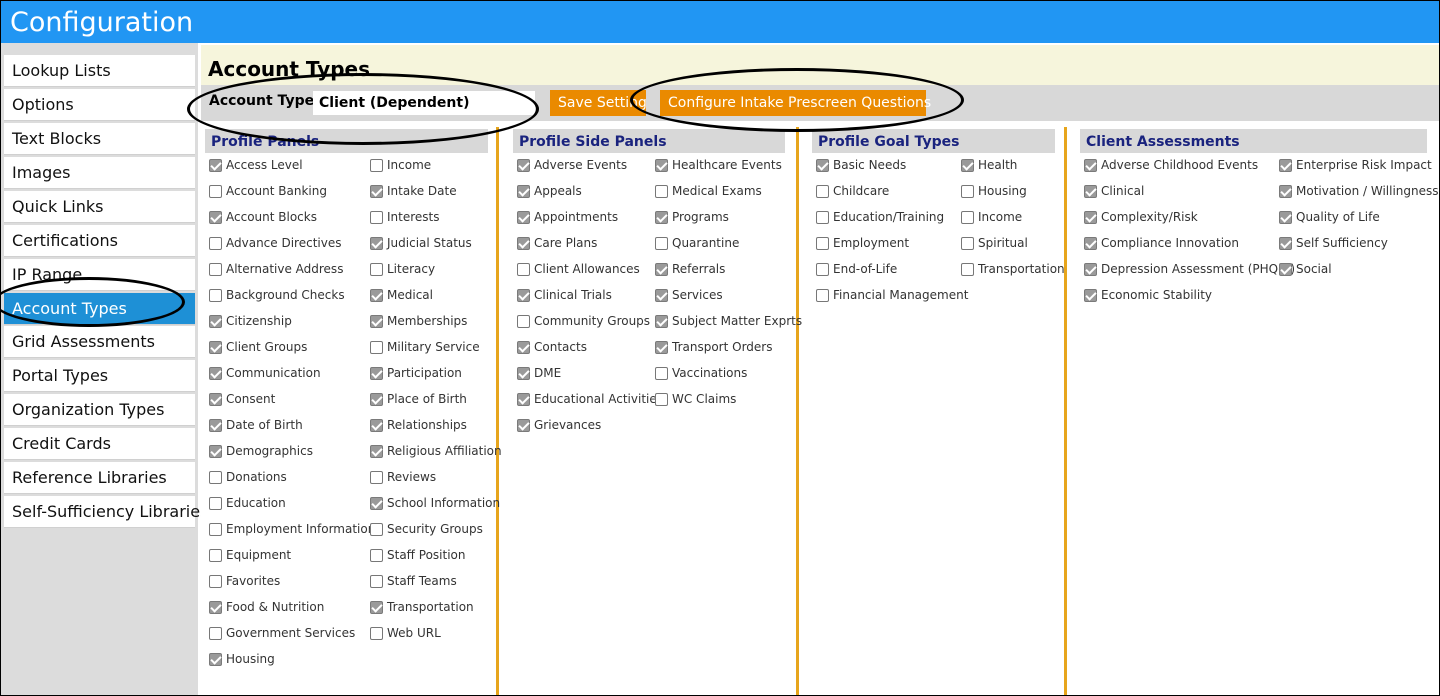  I want to click on sidebar-item-account-types: Account Types, so click(99, 309).